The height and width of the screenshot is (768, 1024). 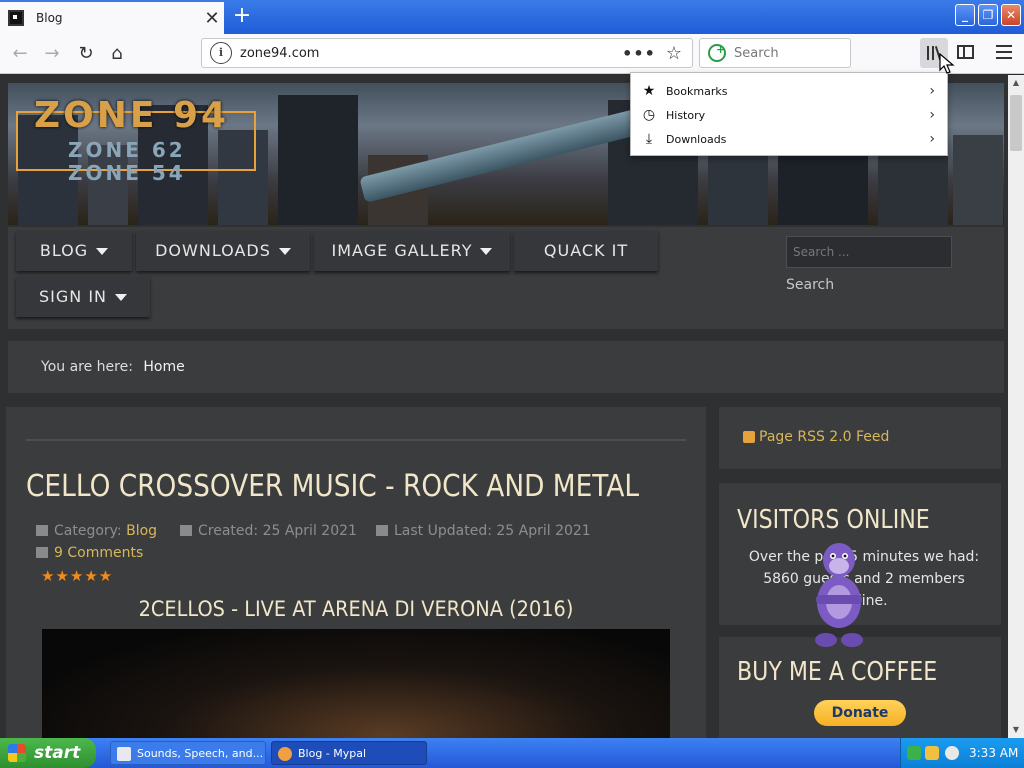 I want to click on banner-subtitle-1: ZONE 62, so click(x=127, y=150).